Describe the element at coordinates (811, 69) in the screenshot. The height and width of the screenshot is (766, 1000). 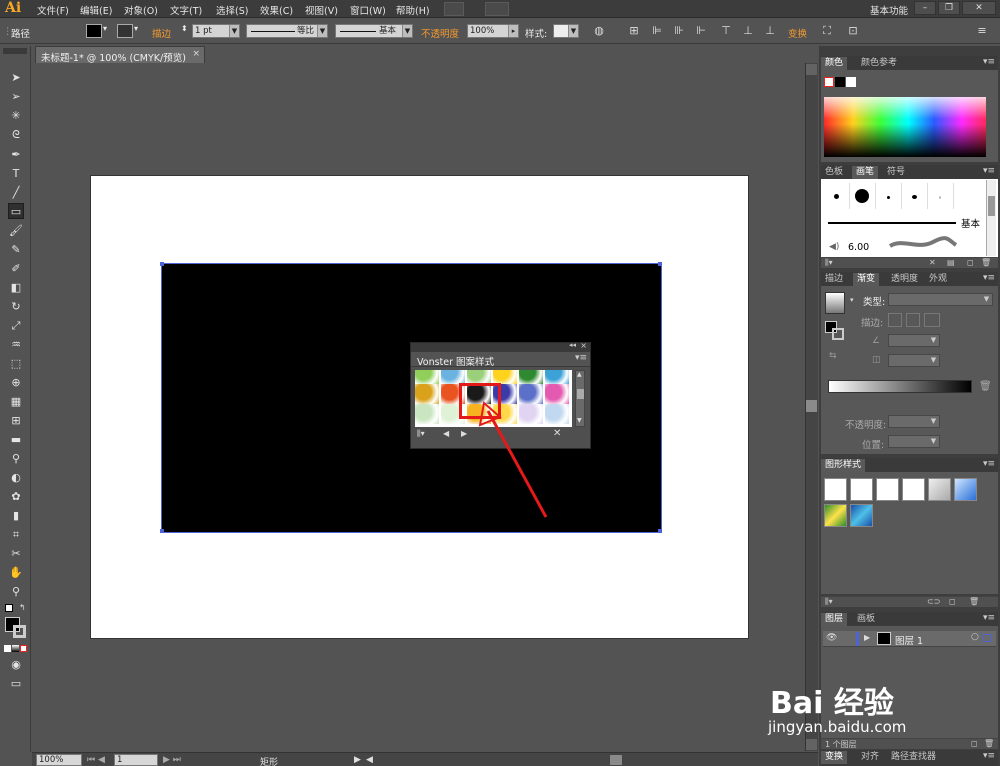
I see `scroll-up-icon` at that location.